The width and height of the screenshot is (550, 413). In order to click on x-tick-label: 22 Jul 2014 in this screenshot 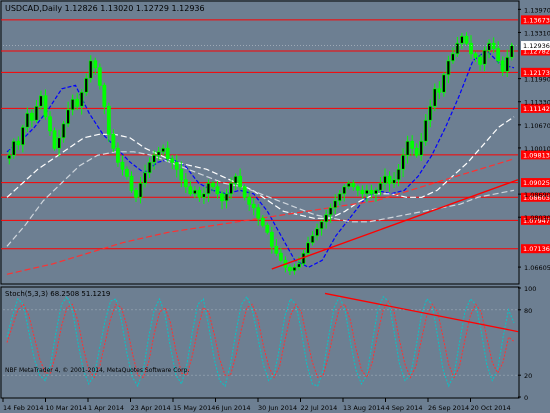, I will do `click(319, 408)`.